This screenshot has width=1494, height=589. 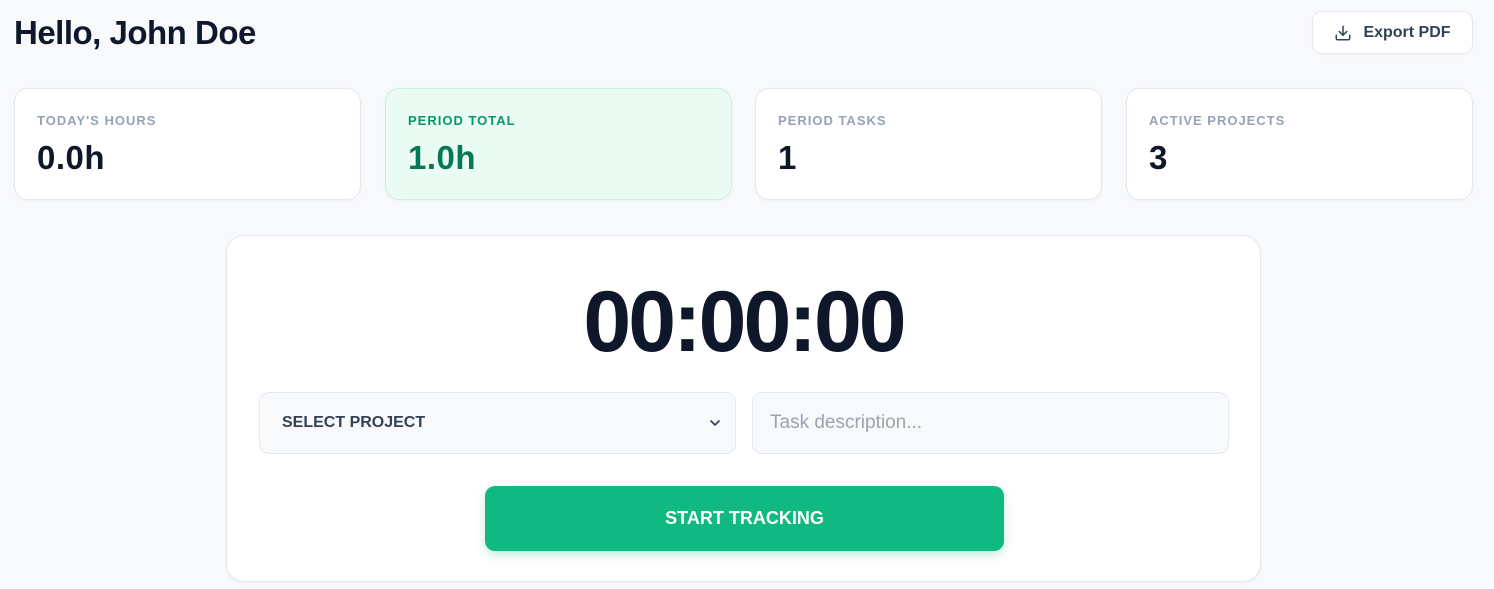 What do you see at coordinates (97, 120) in the screenshot?
I see `stat-label: TODAY'S HOURS` at bounding box center [97, 120].